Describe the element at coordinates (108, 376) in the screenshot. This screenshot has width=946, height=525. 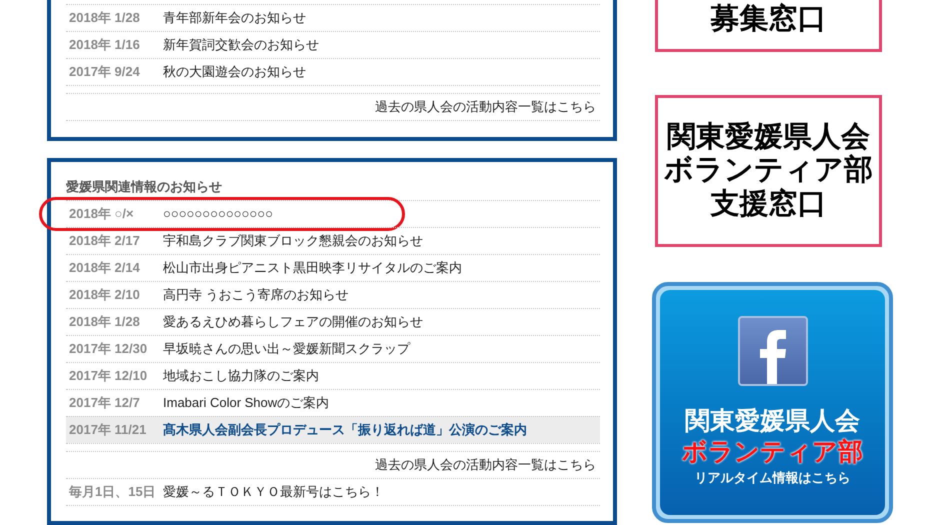
I see `news-date: 2017年 12/10` at that location.